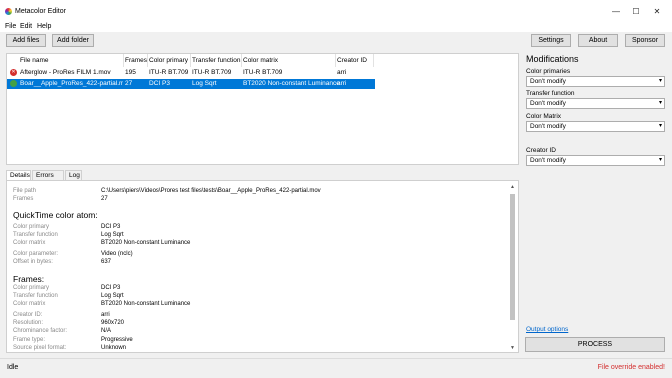 The image size is (672, 378). I want to click on column-header-frames: Frames, so click(136, 60).